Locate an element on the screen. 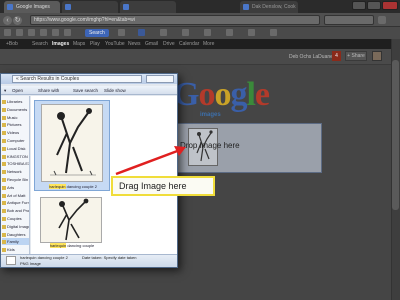 This screenshot has height=300, width=400. wrench-icon is located at coordinates (382, 20).